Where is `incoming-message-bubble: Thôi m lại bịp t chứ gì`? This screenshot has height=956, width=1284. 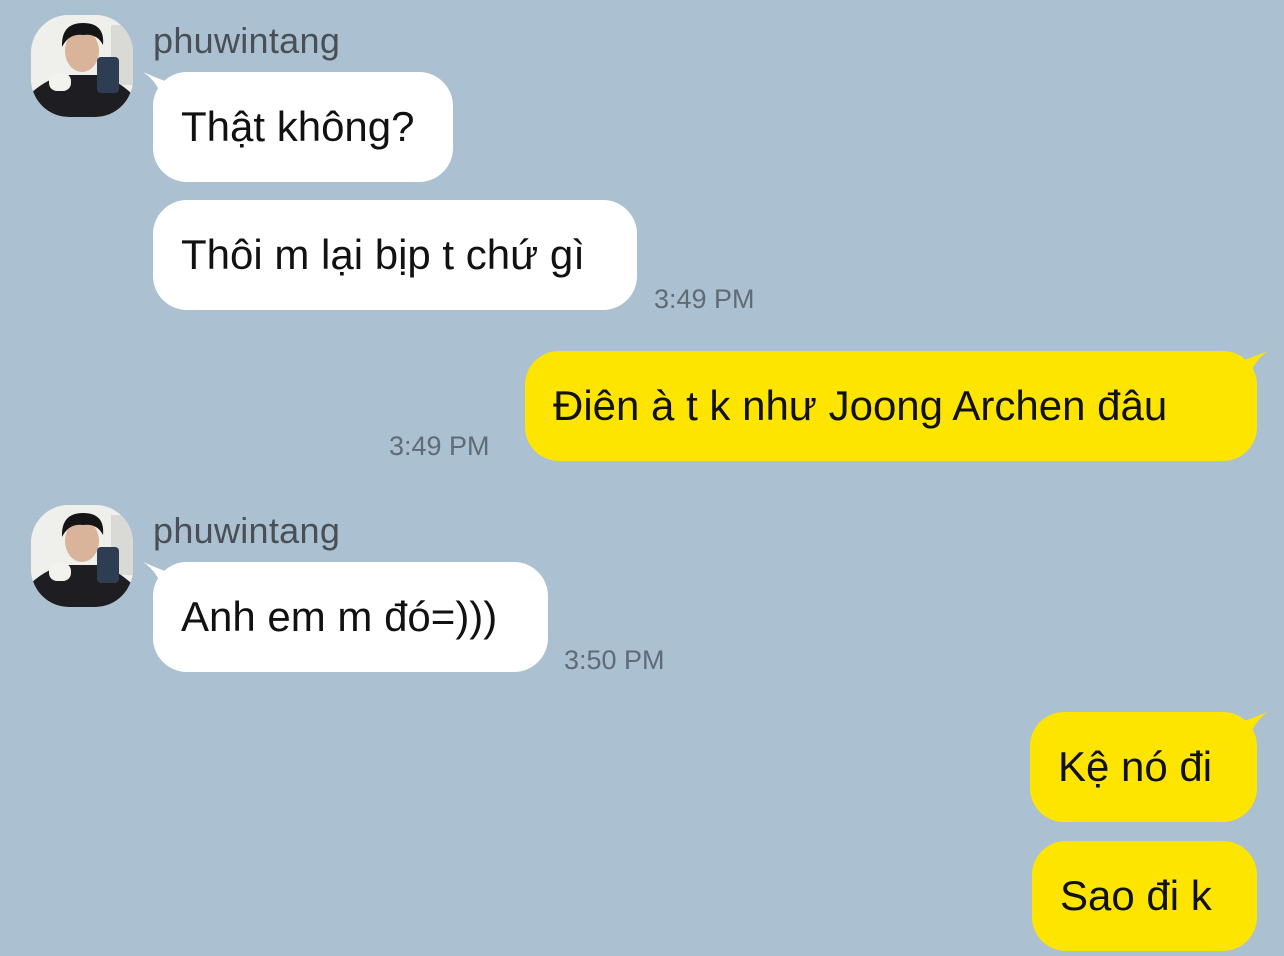
incoming-message-bubble: Thôi m lại bịp t chứ gì is located at coordinates (395, 255).